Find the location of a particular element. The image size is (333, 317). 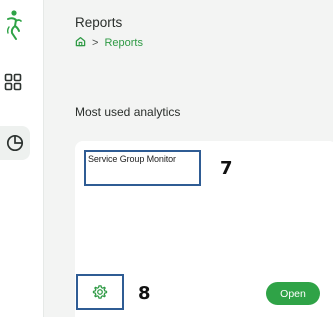

gear-icon is located at coordinates (100, 292).